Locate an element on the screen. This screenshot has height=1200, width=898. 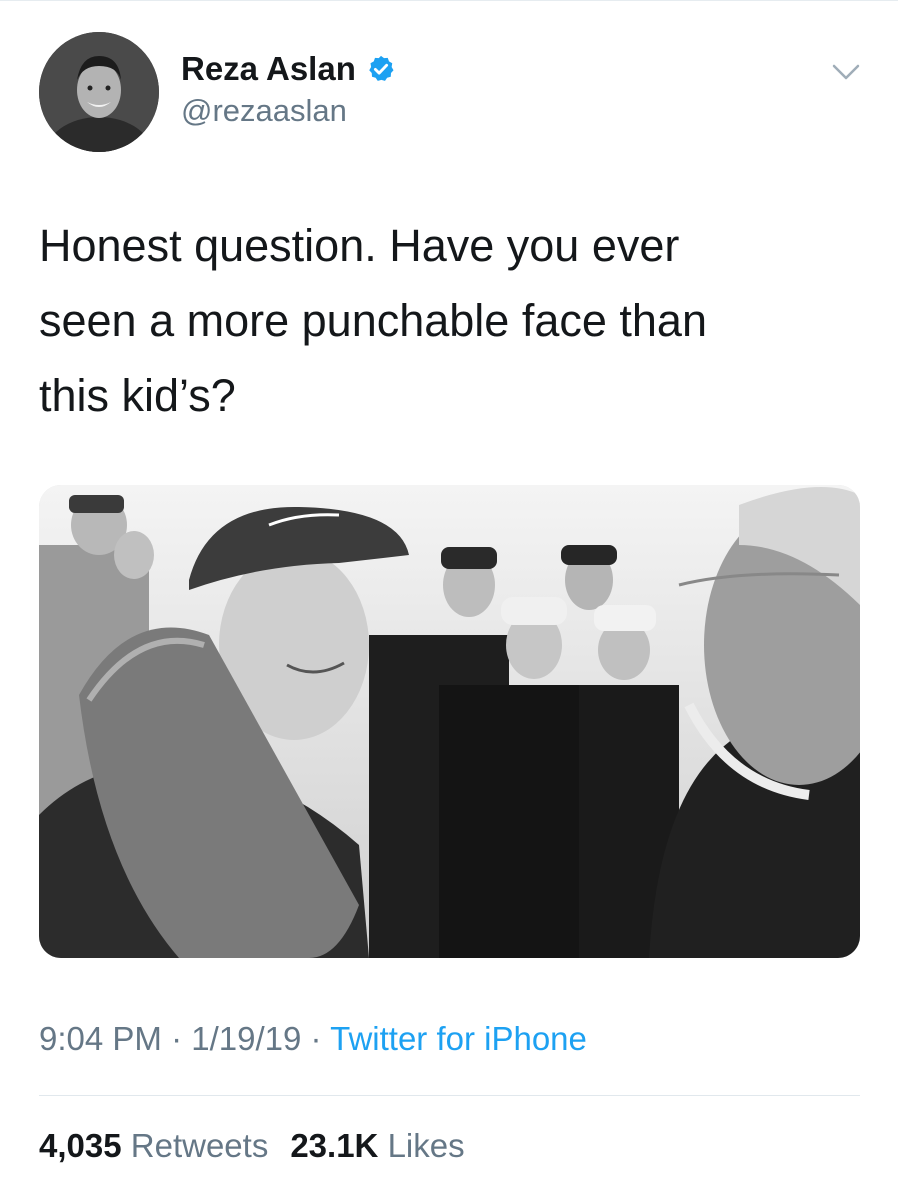
likes-stat: 23.1K Likes is located at coordinates (377, 1145).